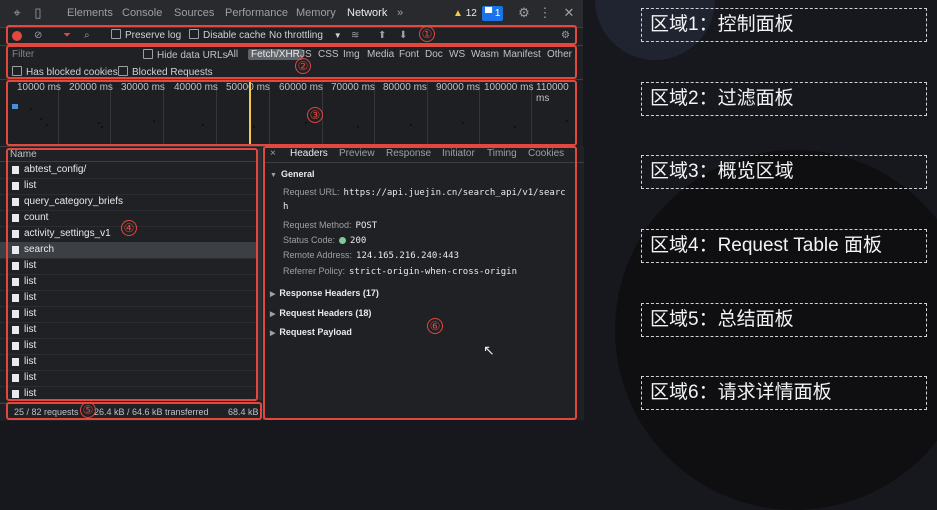  Describe the element at coordinates (315, 115) in the screenshot. I see `region-3-number: ③` at that location.